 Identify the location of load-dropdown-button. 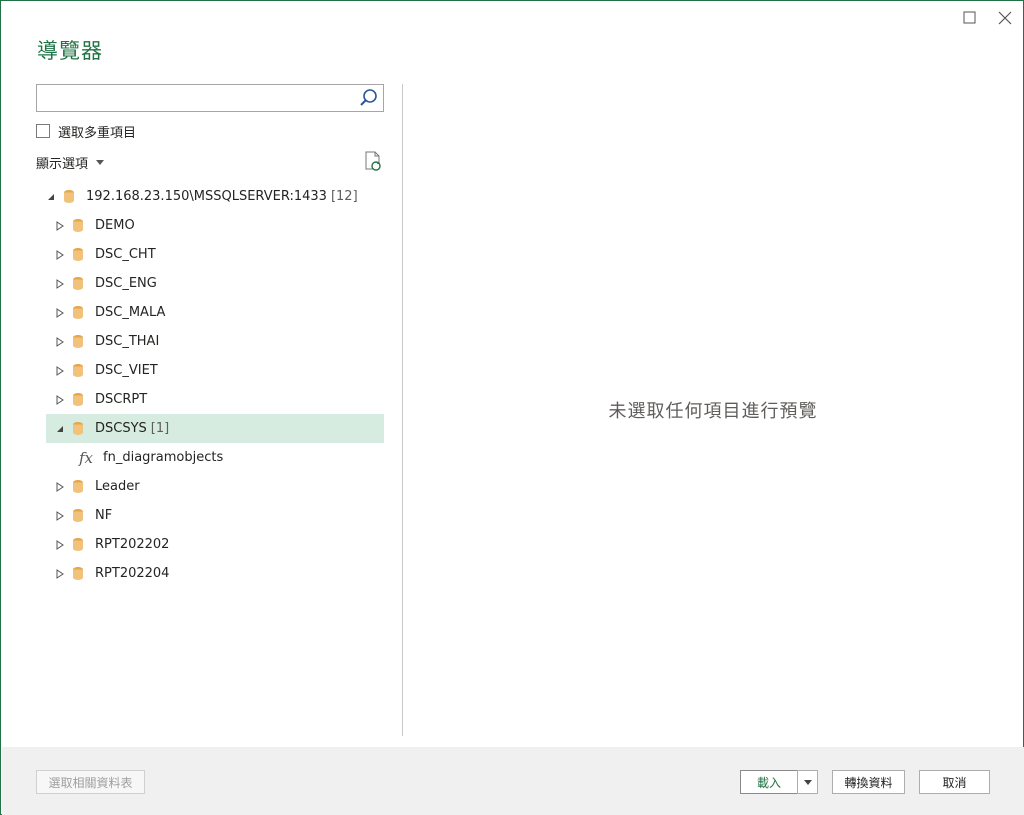
(807, 782).